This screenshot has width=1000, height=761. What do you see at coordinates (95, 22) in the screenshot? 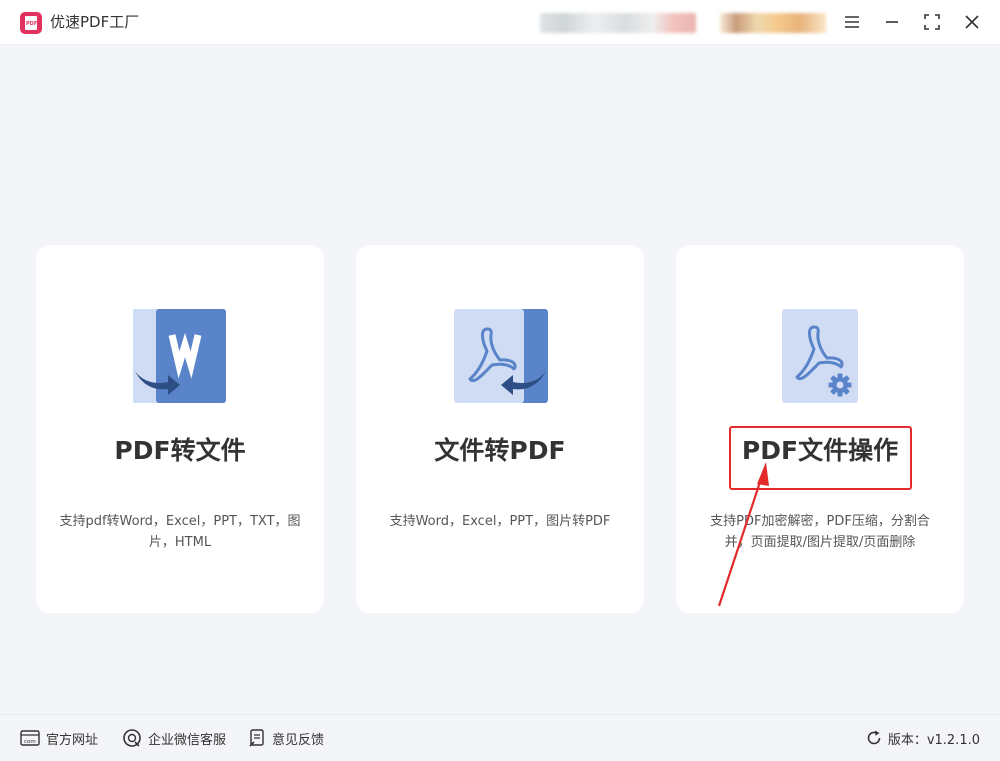
I see `app-title: 优速PDF工厂` at bounding box center [95, 22].